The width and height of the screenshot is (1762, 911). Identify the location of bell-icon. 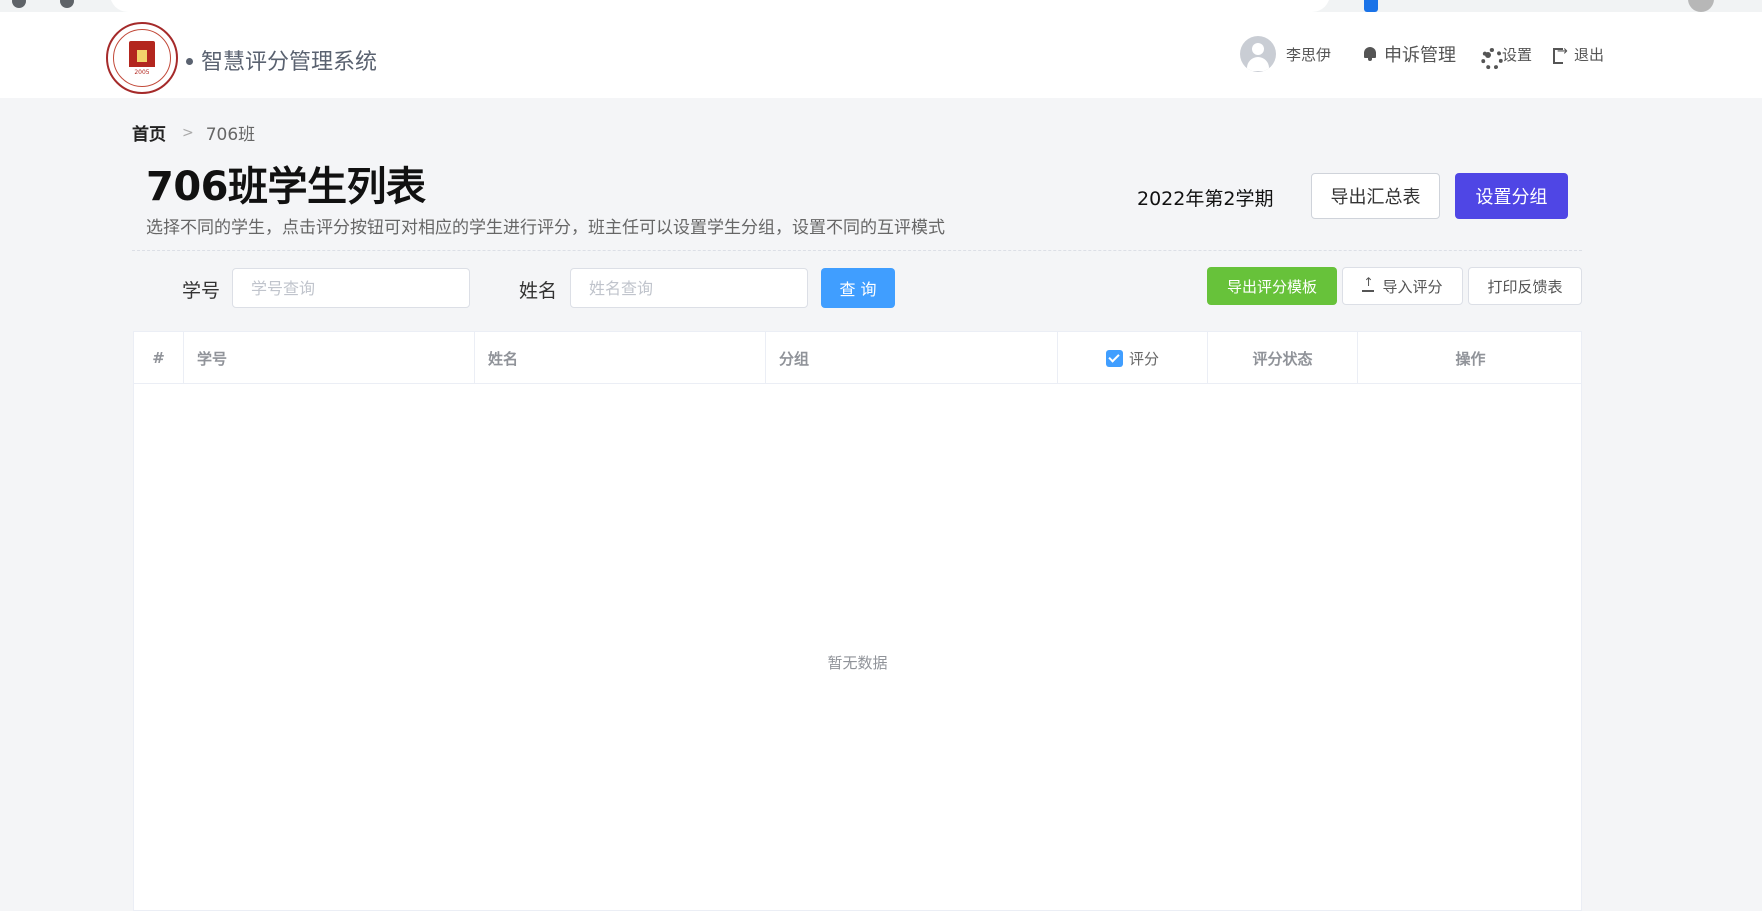
(1370, 54).